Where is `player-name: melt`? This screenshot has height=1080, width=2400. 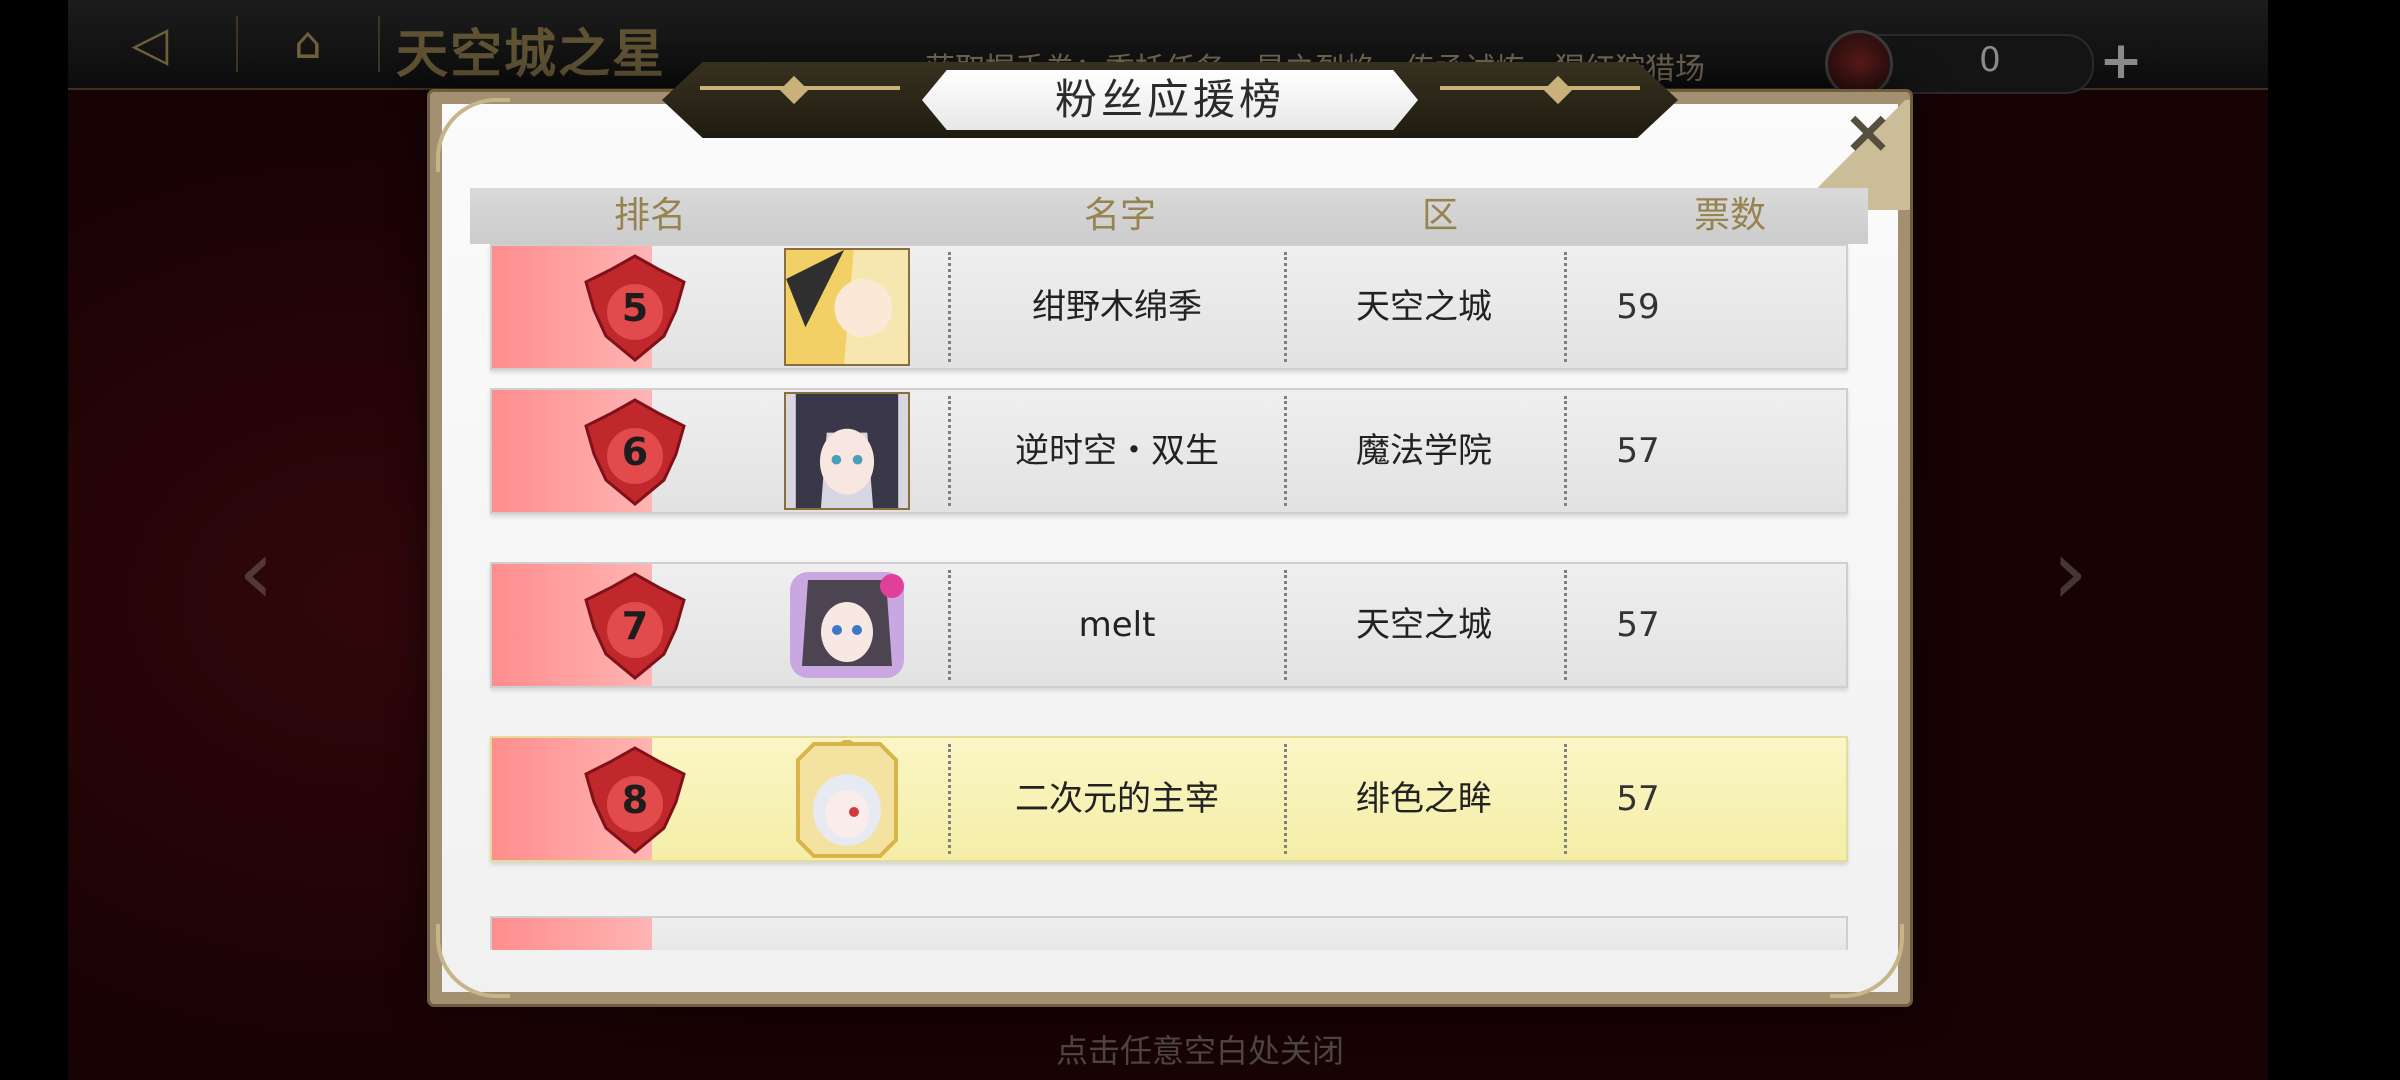 player-name: melt is located at coordinates (1117, 625).